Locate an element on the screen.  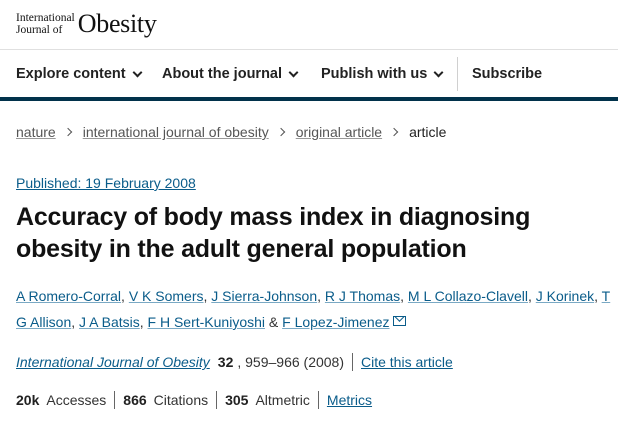
citations-count: 866 is located at coordinates (135, 400).